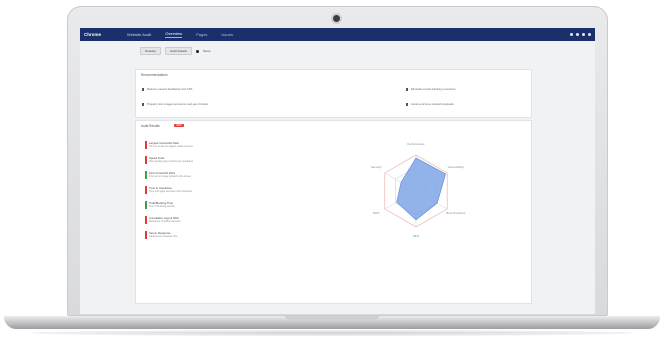  What do you see at coordinates (332, 318) in the screenshot?
I see `laptop-opening-notch` at bounding box center [332, 318].